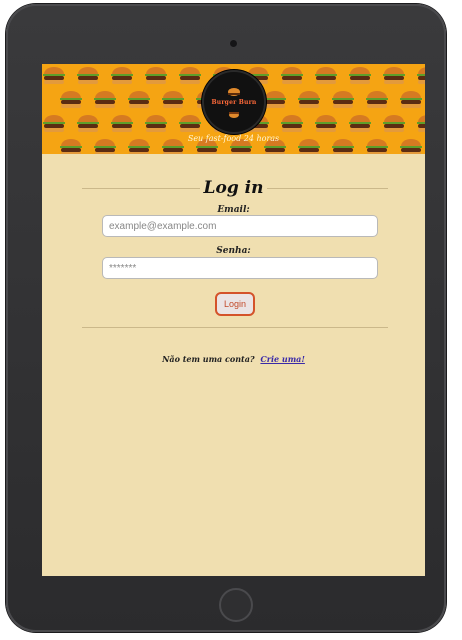 This screenshot has width=462, height=640. Describe the element at coordinates (208, 359) in the screenshot. I see `signup-prompt-text: Não tem uma conta?` at that location.